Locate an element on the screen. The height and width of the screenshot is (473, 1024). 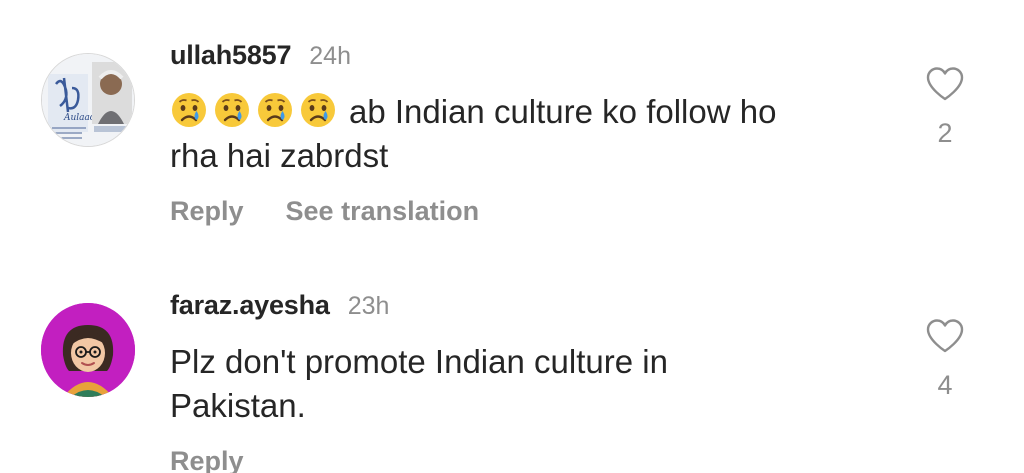
comment-text-line: ab Indian culture ko follow ho is located at coordinates (563, 111).